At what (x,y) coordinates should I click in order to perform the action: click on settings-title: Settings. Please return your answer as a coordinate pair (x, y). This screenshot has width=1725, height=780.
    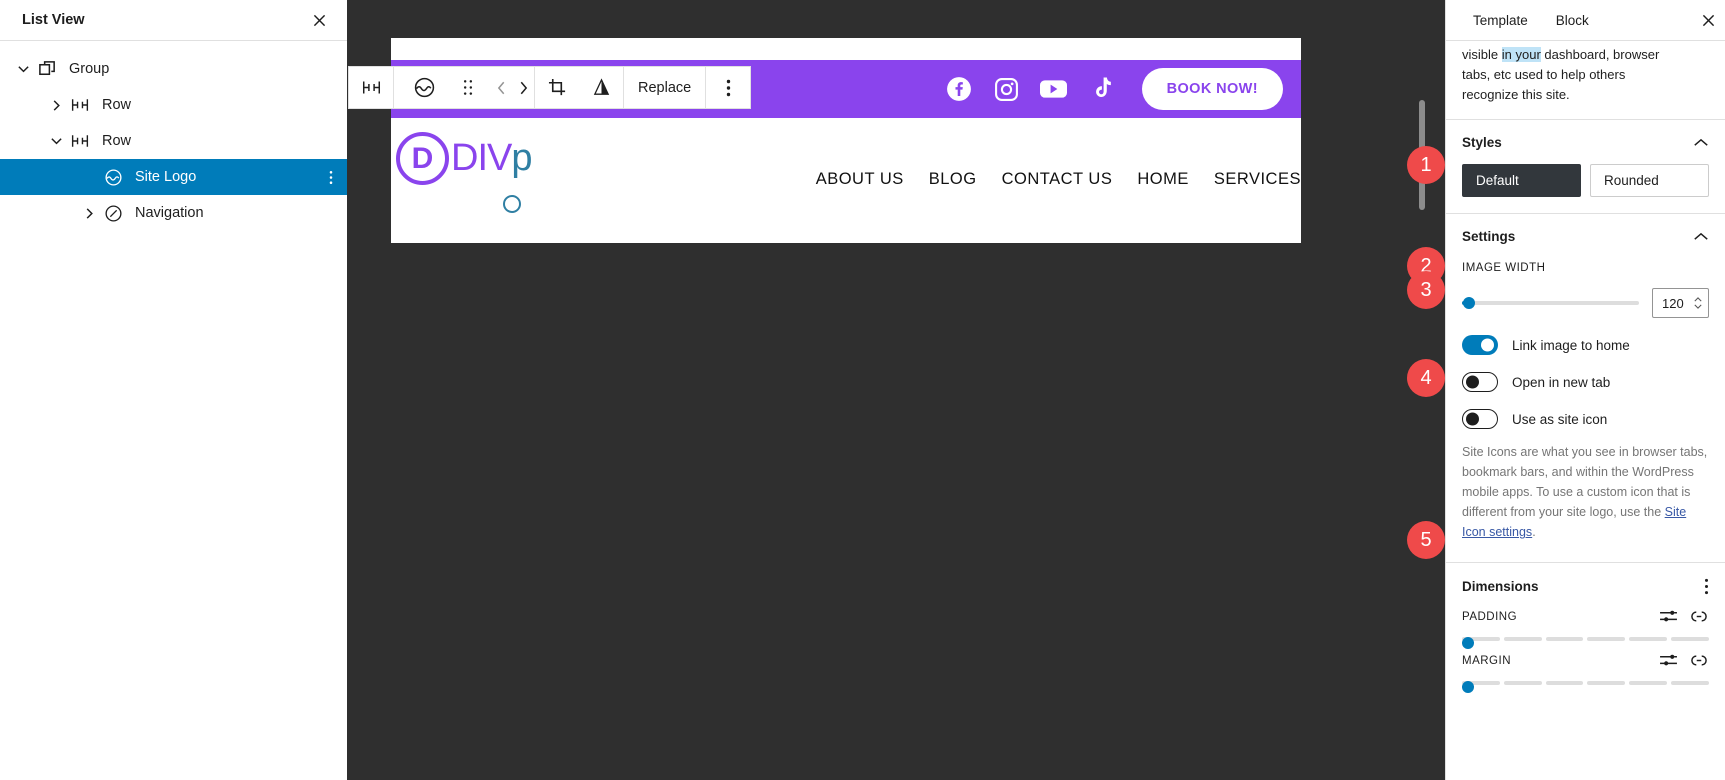
    Looking at the image, I should click on (1489, 237).